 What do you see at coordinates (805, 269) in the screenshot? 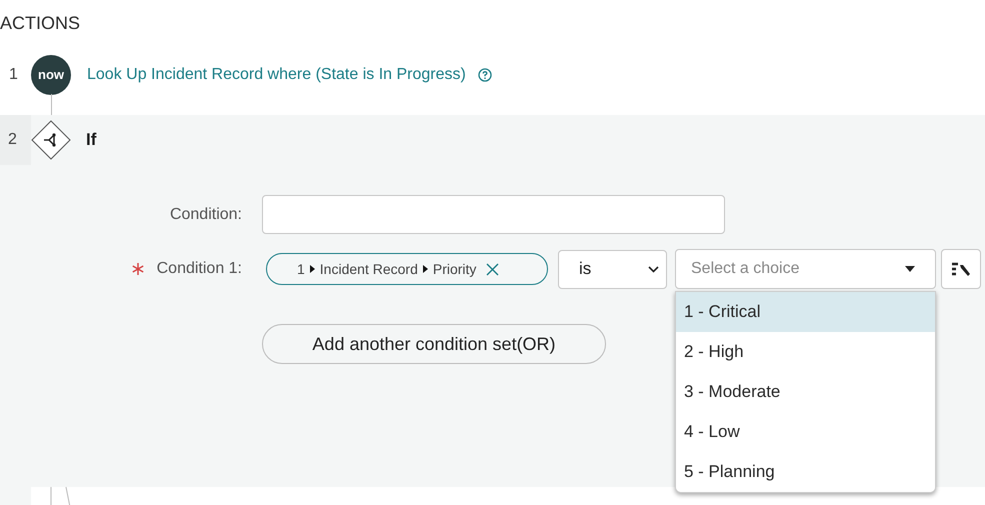
I see `choice-select: Select a choice` at bounding box center [805, 269].